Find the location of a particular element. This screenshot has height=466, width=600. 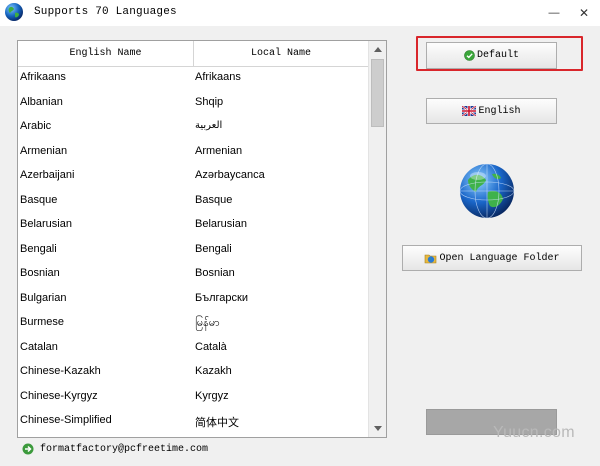

english-name: Albanian is located at coordinates (41, 101).